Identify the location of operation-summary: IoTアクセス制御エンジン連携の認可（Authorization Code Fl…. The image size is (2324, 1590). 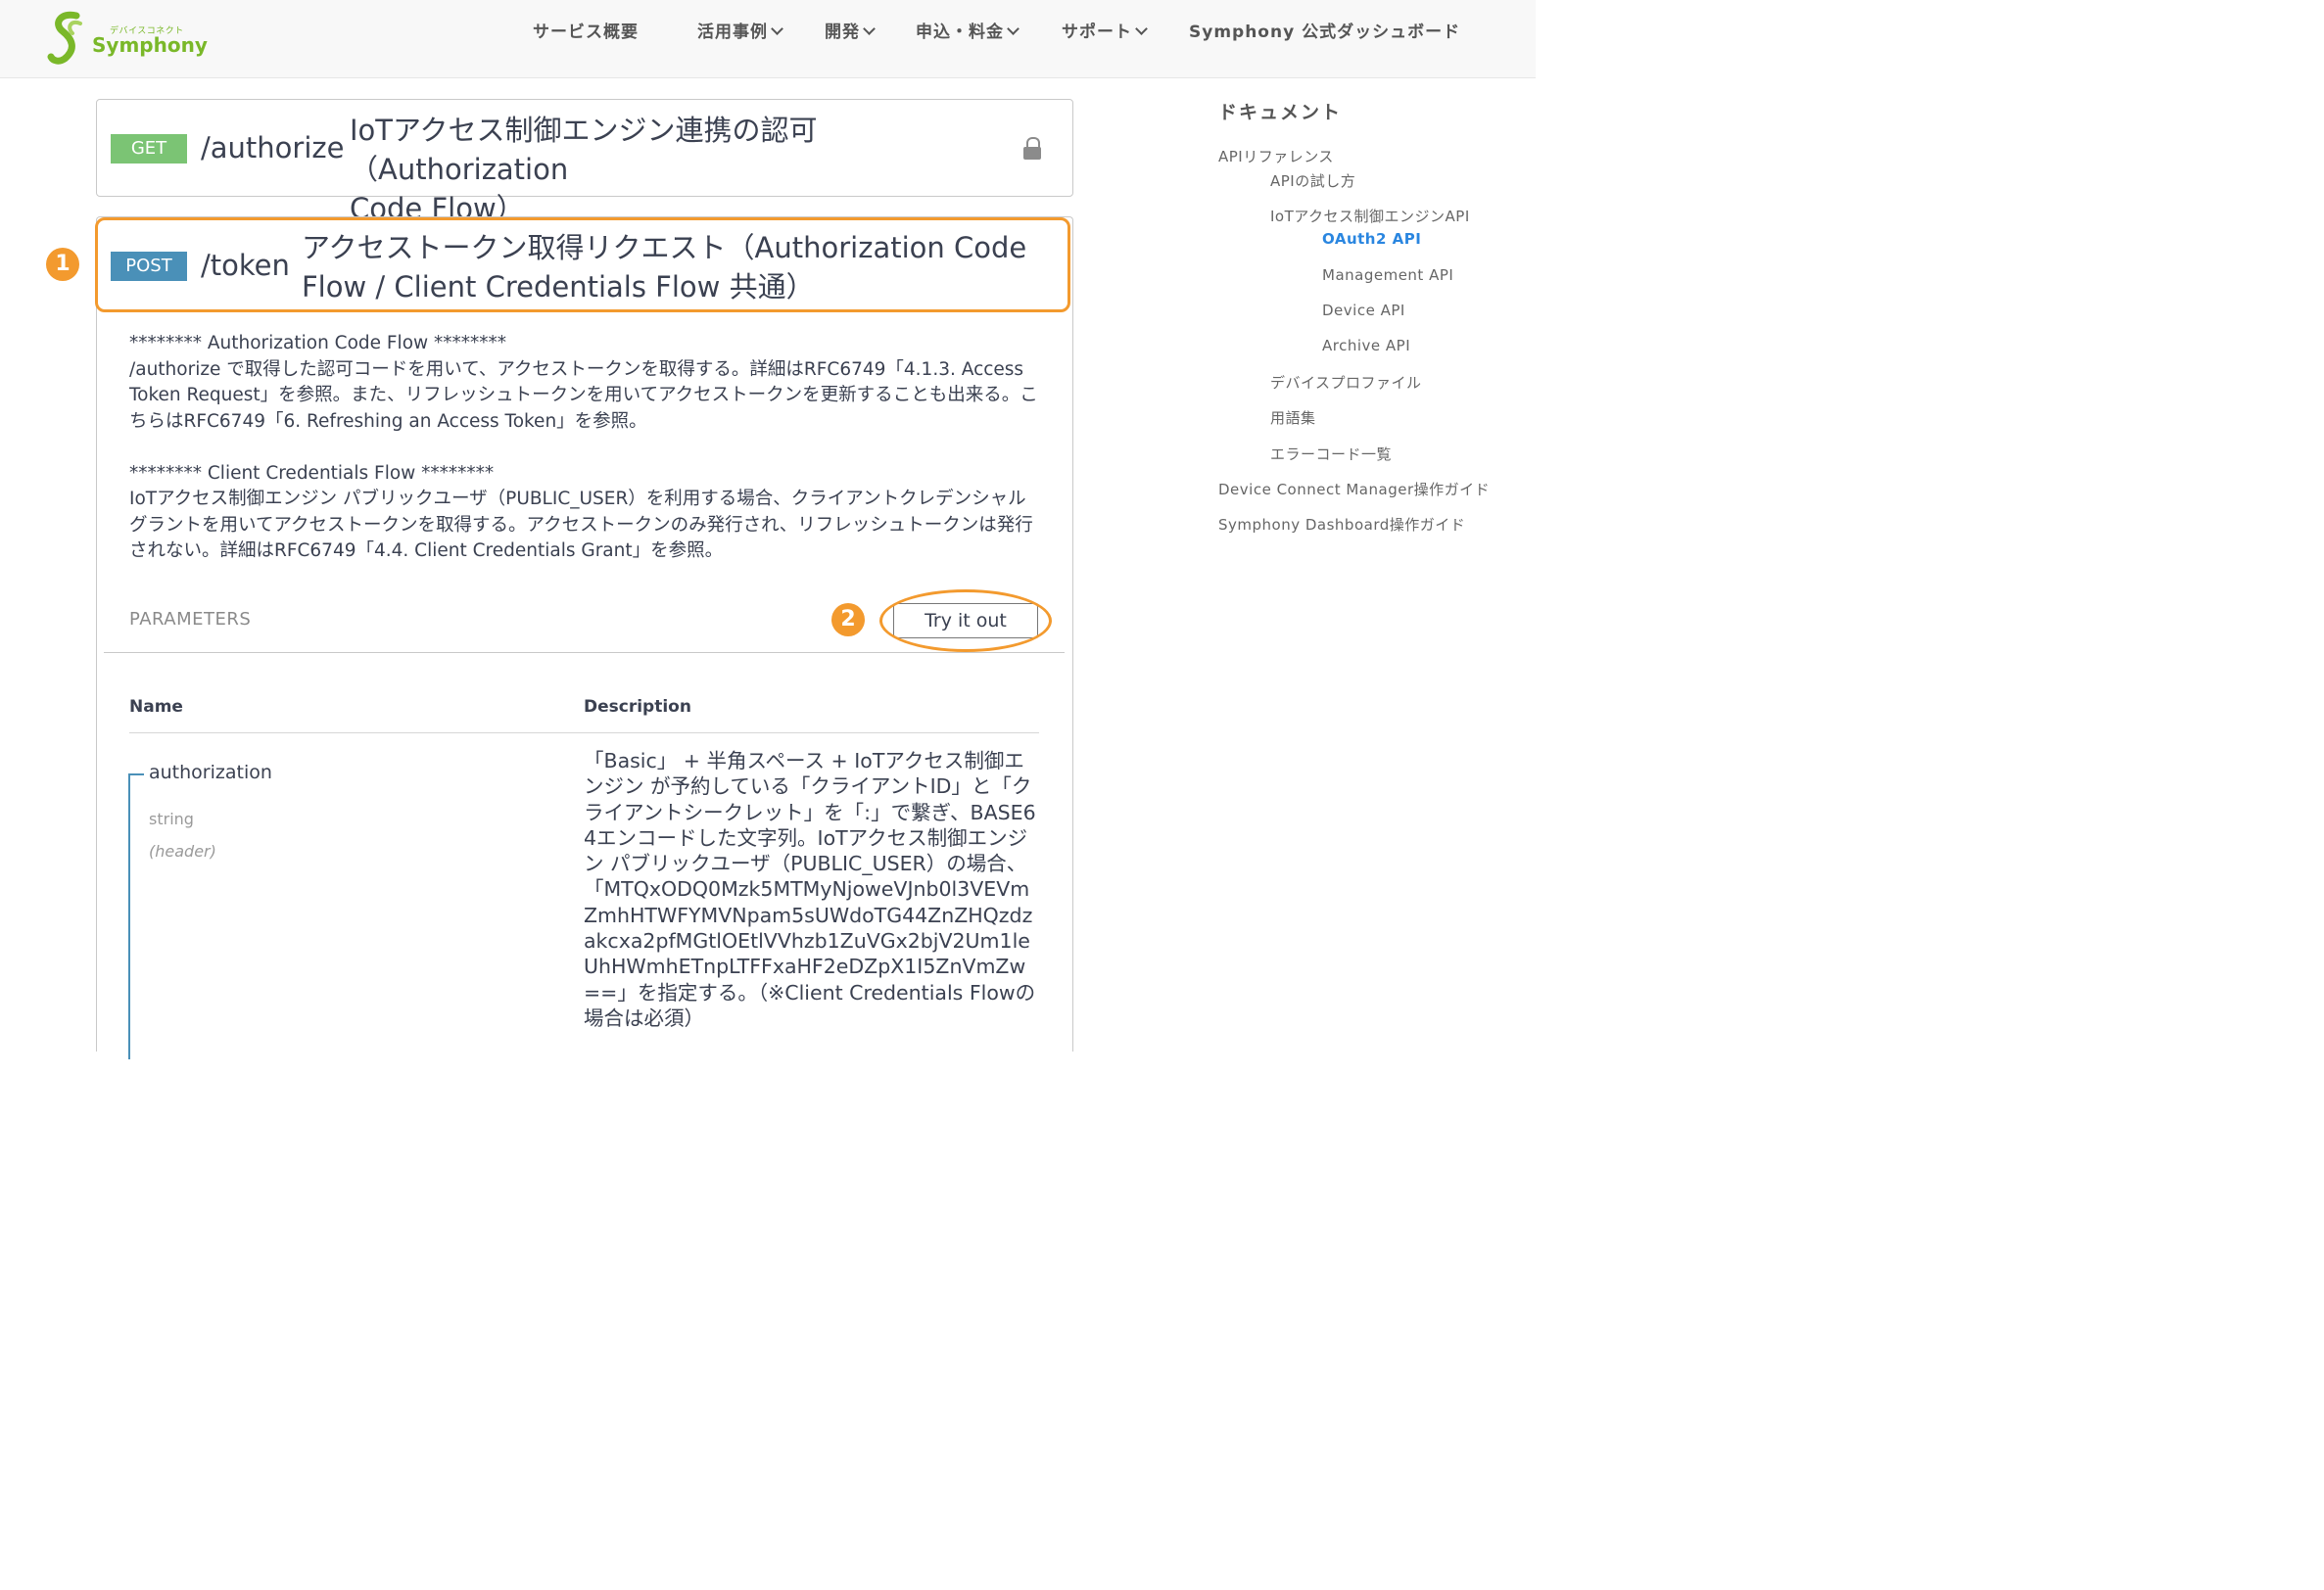
(688, 169).